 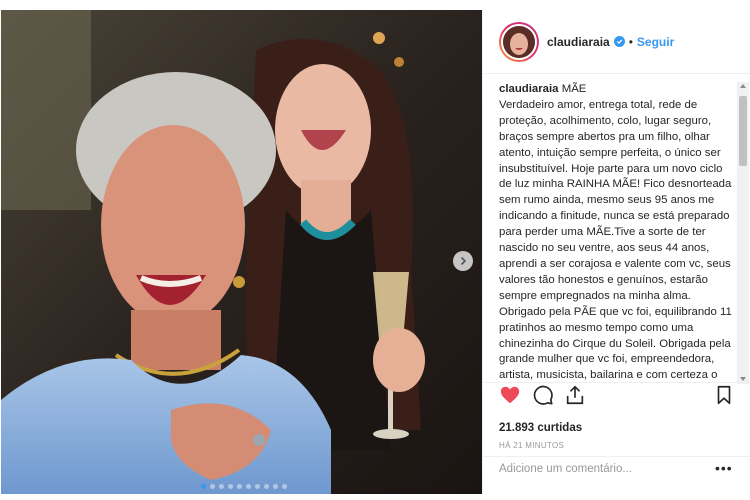 I want to click on comment-button, so click(x=543, y=397).